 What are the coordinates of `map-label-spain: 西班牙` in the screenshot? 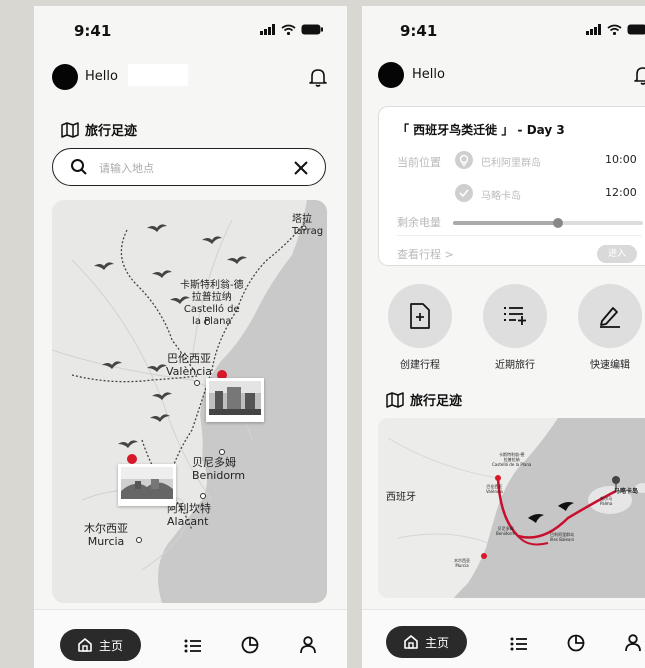 It's located at (401, 497).